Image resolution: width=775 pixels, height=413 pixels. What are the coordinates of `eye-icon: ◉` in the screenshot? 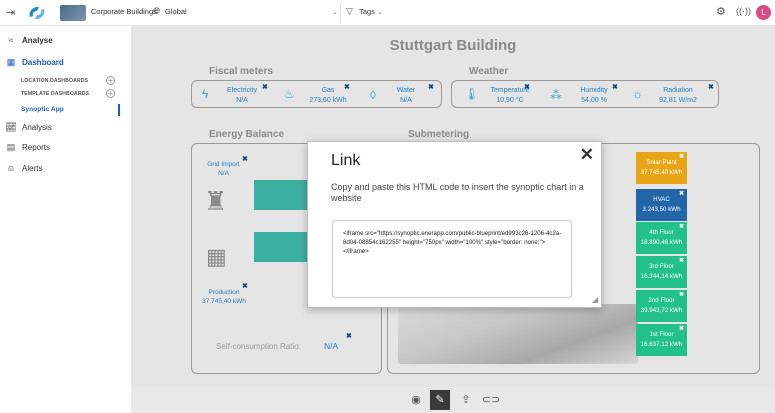 It's located at (416, 400).